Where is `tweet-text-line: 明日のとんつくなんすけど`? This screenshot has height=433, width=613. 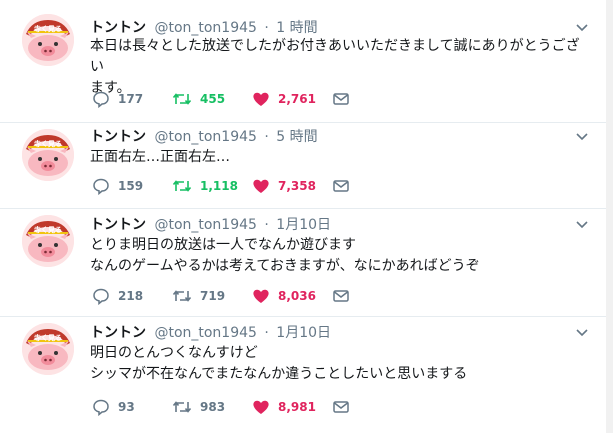
tweet-text-line: 明日のとんつくなんすけど is located at coordinates (174, 353).